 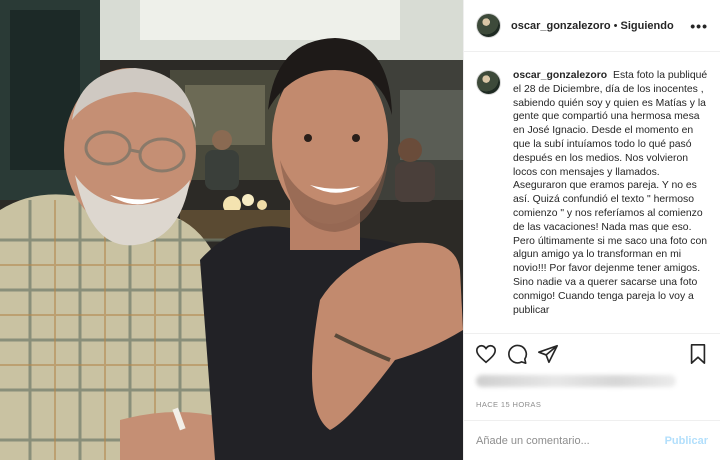 What do you see at coordinates (686, 441) in the screenshot?
I see `post-comment-button: Publicar` at bounding box center [686, 441].